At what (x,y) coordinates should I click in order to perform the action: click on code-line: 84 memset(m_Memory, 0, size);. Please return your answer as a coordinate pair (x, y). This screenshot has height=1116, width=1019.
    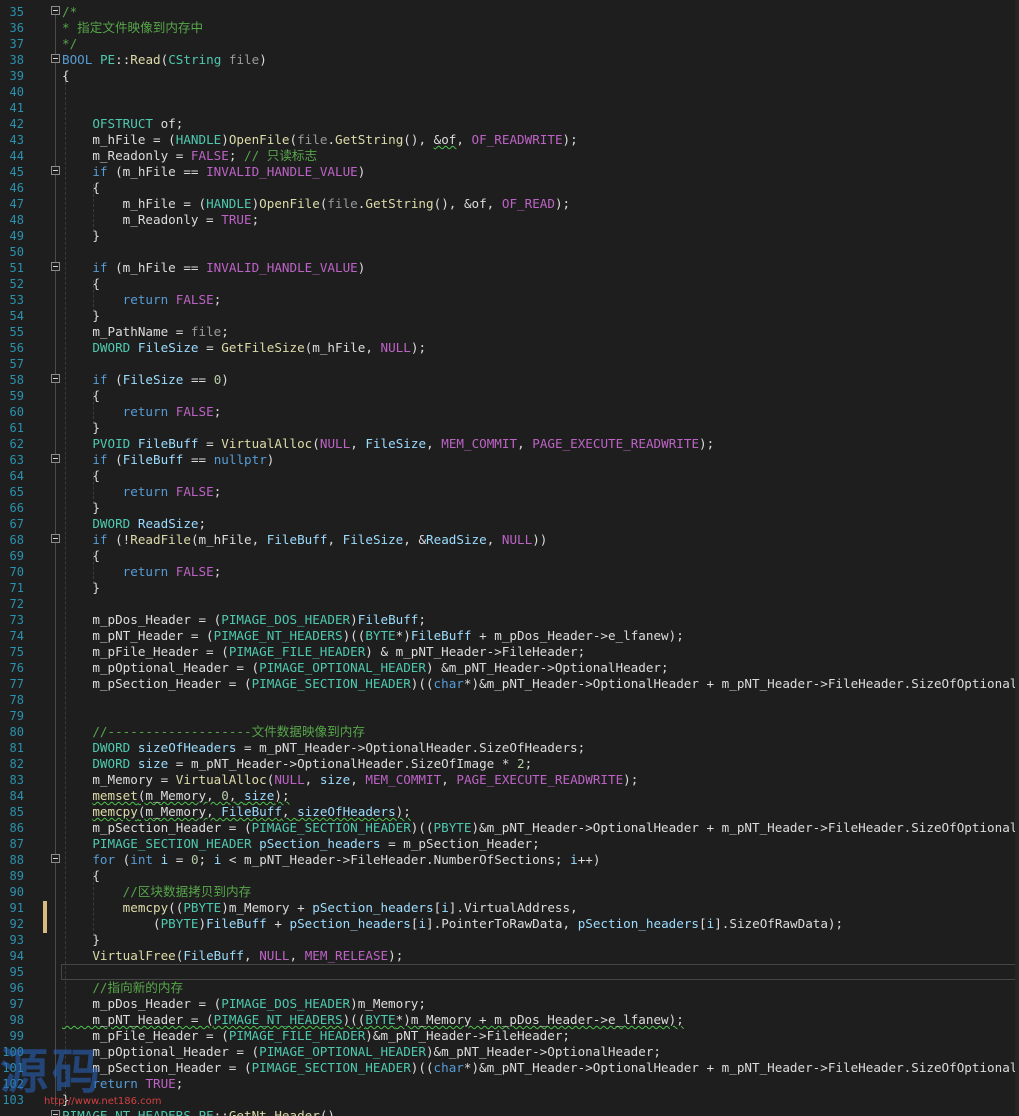
    Looking at the image, I should click on (509, 793).